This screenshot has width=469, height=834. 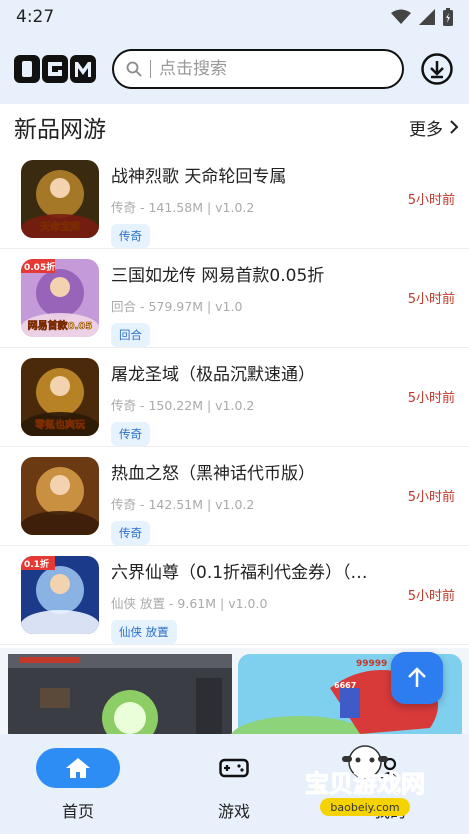 I want to click on scroll-to-top-button, so click(x=417, y=678).